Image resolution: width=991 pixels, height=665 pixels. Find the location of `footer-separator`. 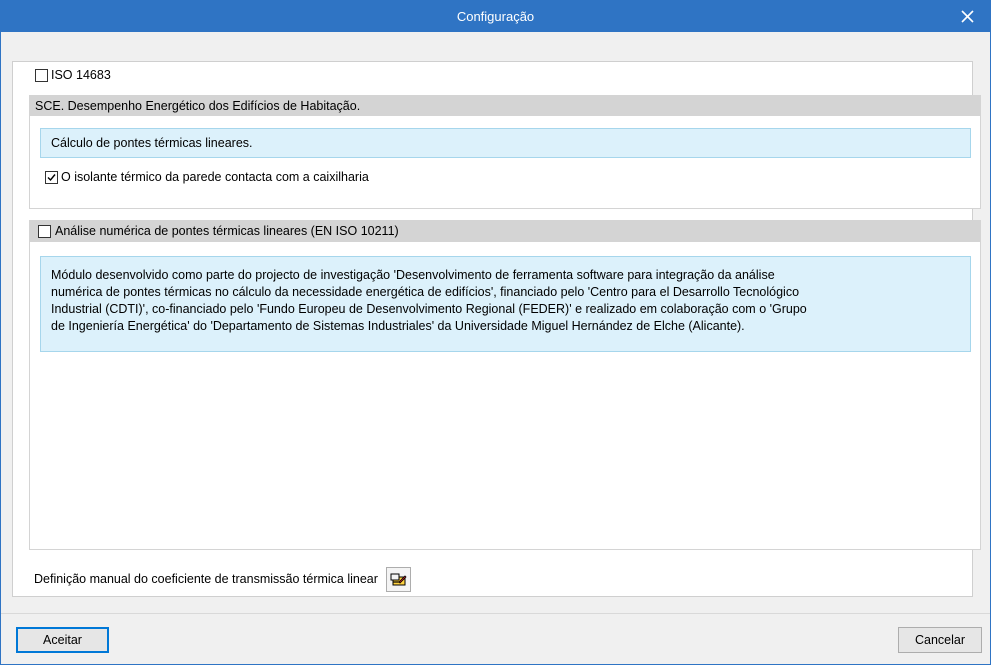

footer-separator is located at coordinates (495, 613).